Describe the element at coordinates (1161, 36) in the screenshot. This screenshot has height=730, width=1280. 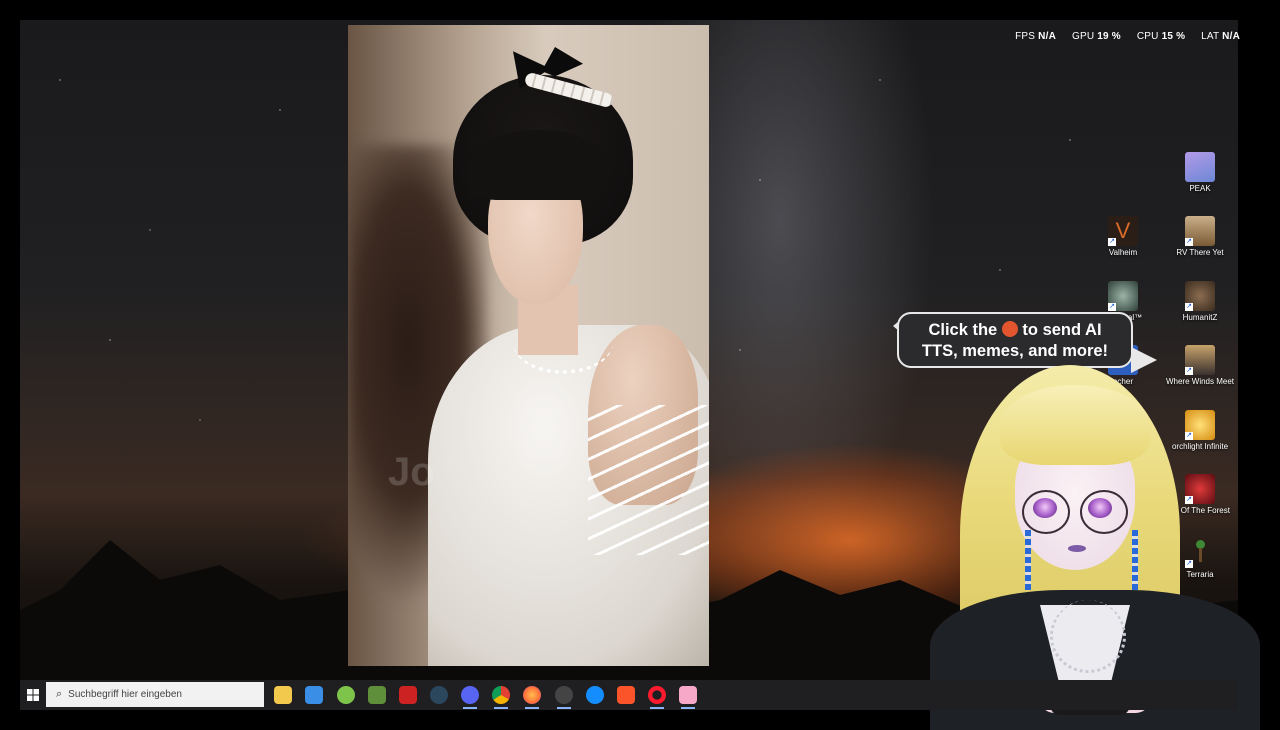
I see `cpu-stat: CPU 15 %` at that location.